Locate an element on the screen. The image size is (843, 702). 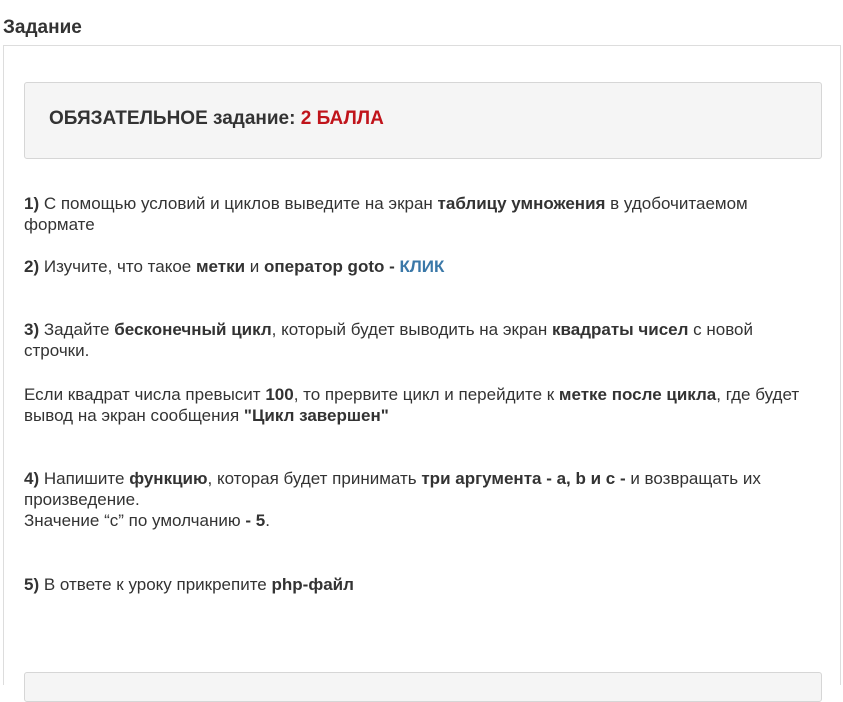
task-4-bold-function: функцию is located at coordinates (168, 478).